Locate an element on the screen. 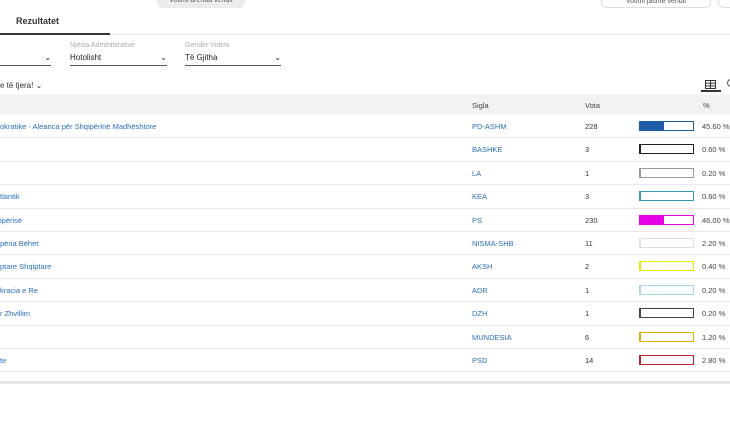 This screenshot has height=440, width=730. header-vota: Vota is located at coordinates (593, 105).